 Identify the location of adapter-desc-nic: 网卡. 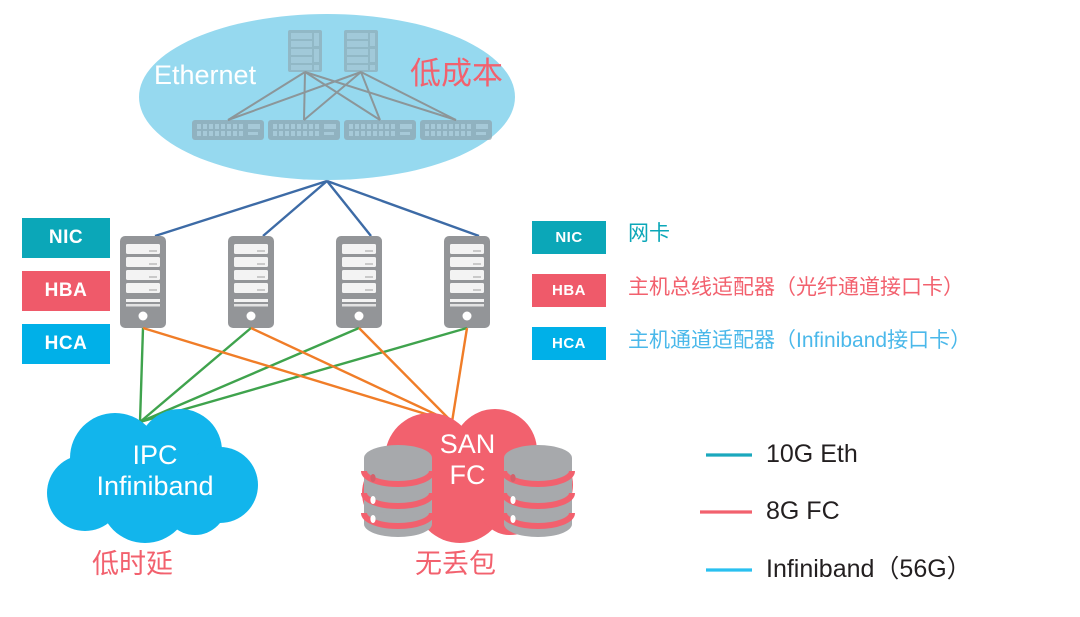
(649, 233).